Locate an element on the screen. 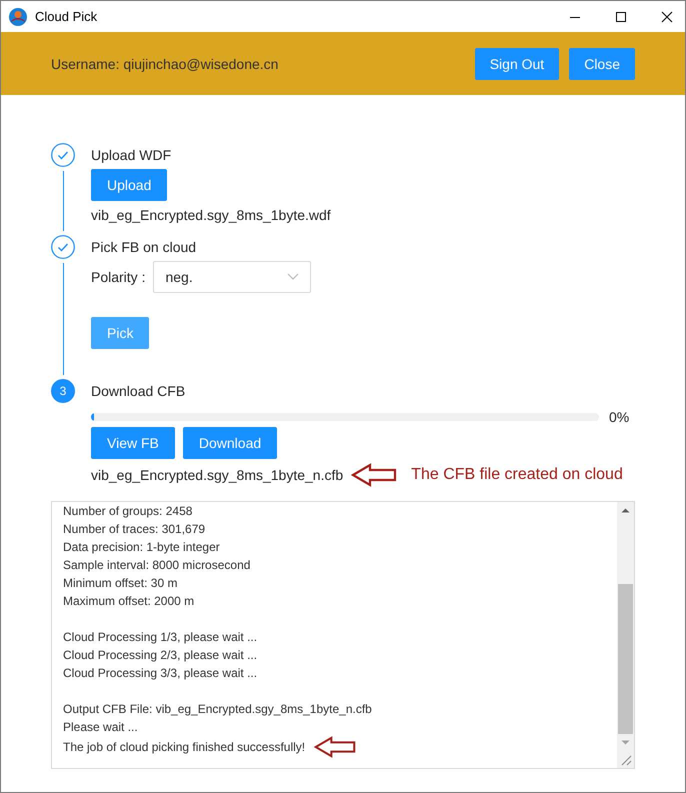 Image resolution: width=686 pixels, height=793 pixels. log-line: Maximum offset: 2000 m is located at coordinates (128, 601).